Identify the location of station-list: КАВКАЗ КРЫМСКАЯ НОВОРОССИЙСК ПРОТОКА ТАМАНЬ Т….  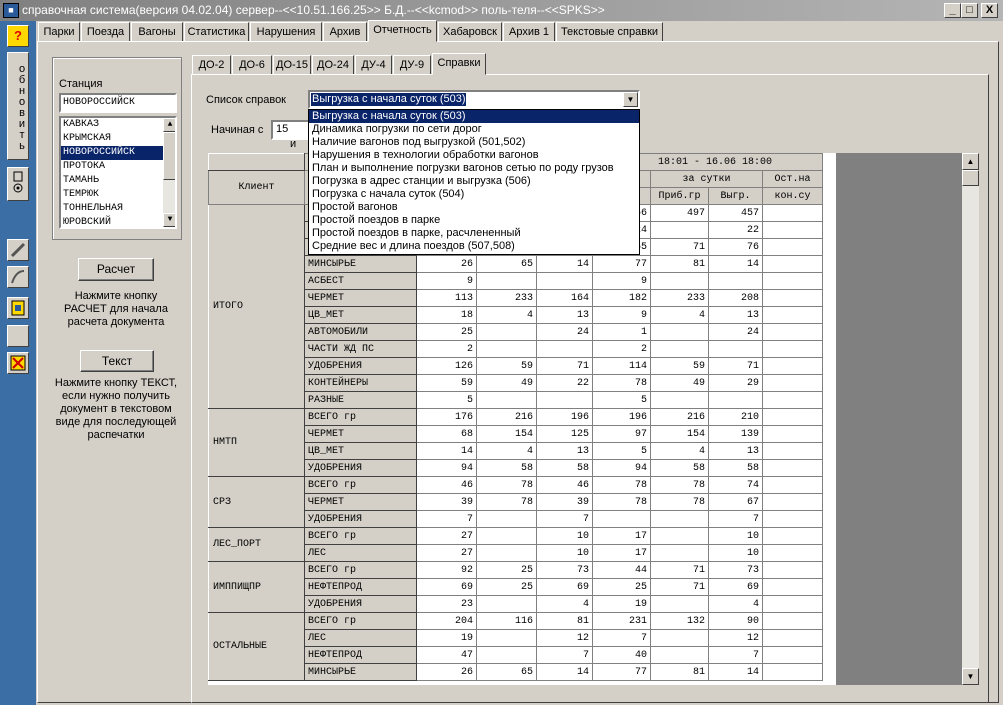
(118, 172).